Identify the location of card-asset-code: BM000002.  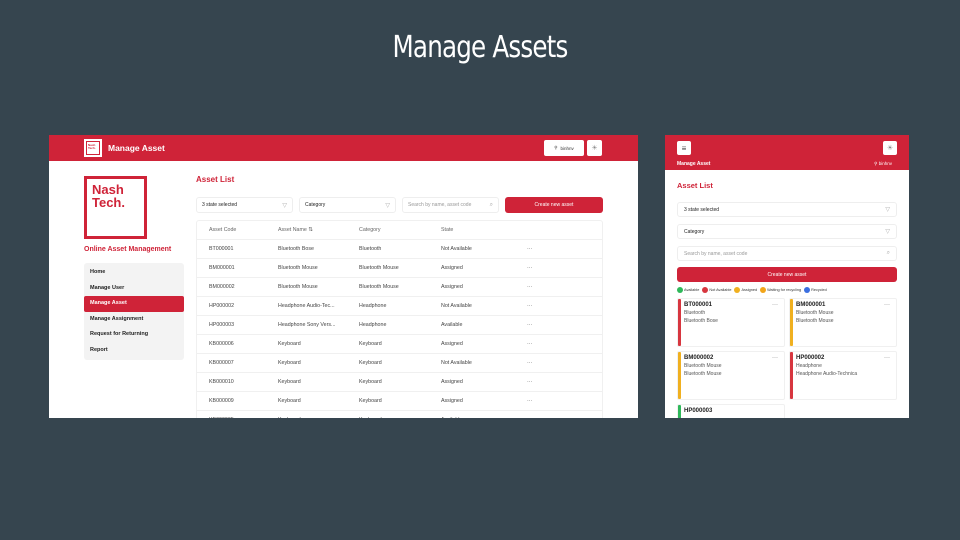
(699, 358).